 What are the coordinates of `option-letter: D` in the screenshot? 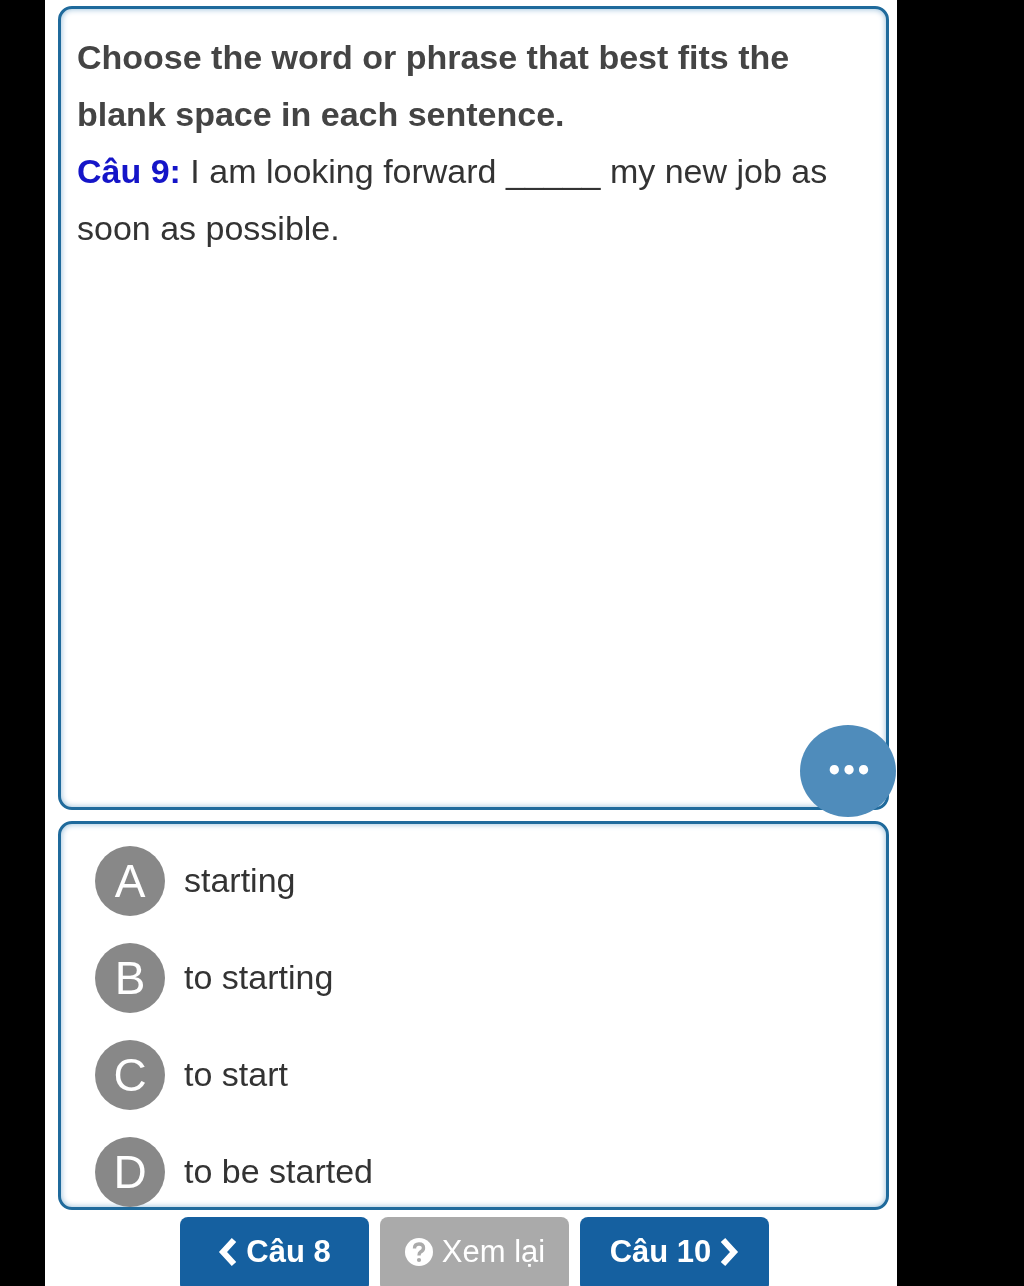 It's located at (130, 1171).